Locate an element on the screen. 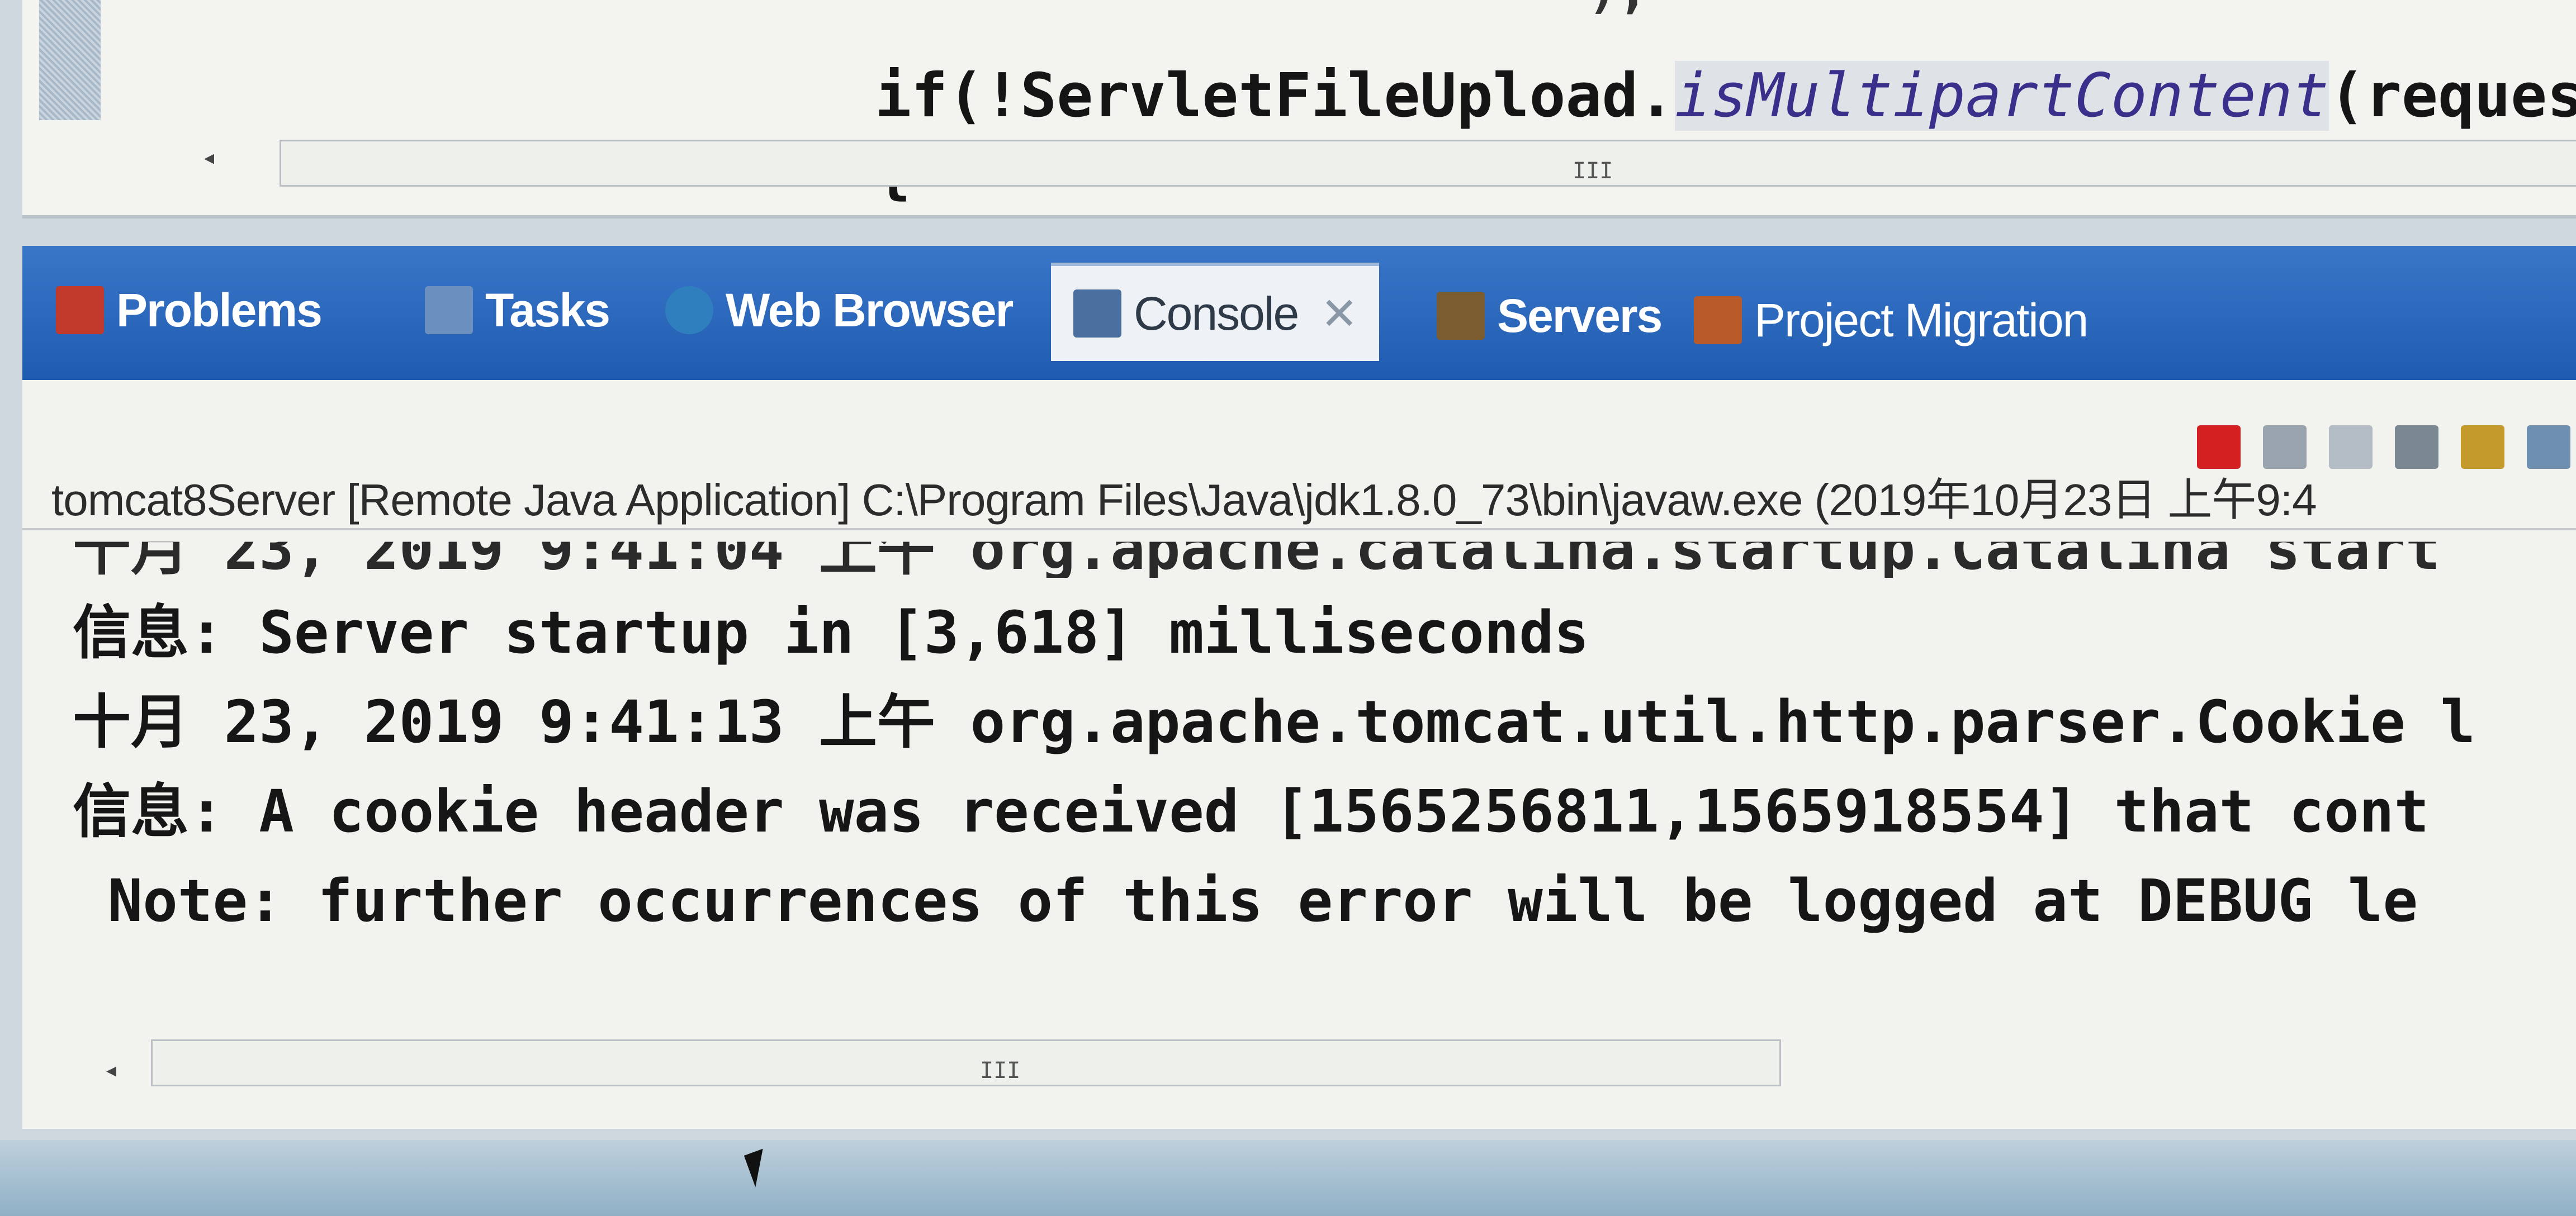  desktop-background is located at coordinates (1288, 1178).